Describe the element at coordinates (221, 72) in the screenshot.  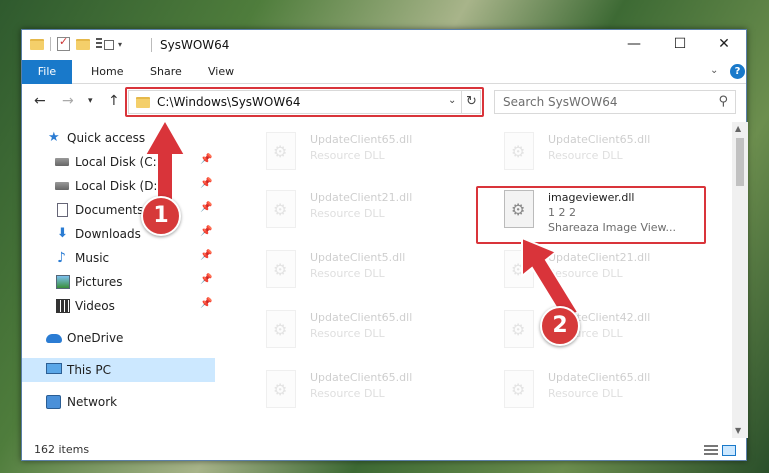
I see `tab-view: View` at that location.